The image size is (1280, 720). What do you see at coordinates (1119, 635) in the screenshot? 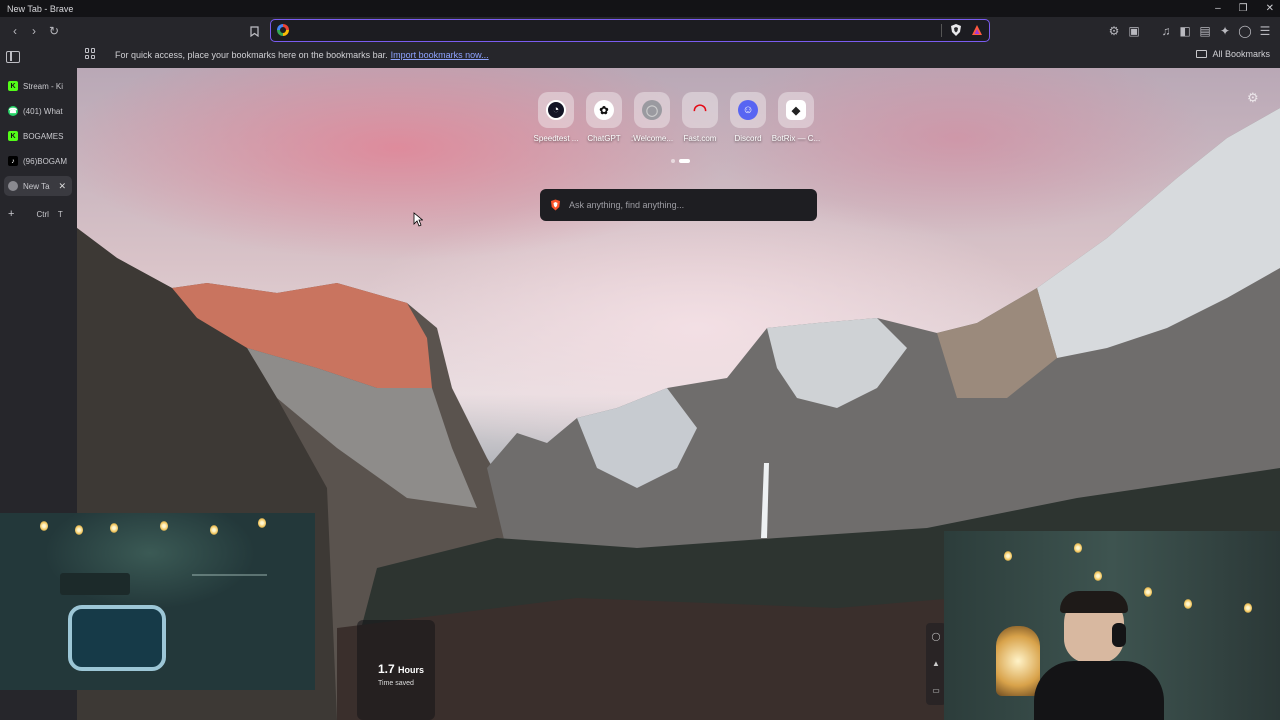
I see `headset` at bounding box center [1119, 635].